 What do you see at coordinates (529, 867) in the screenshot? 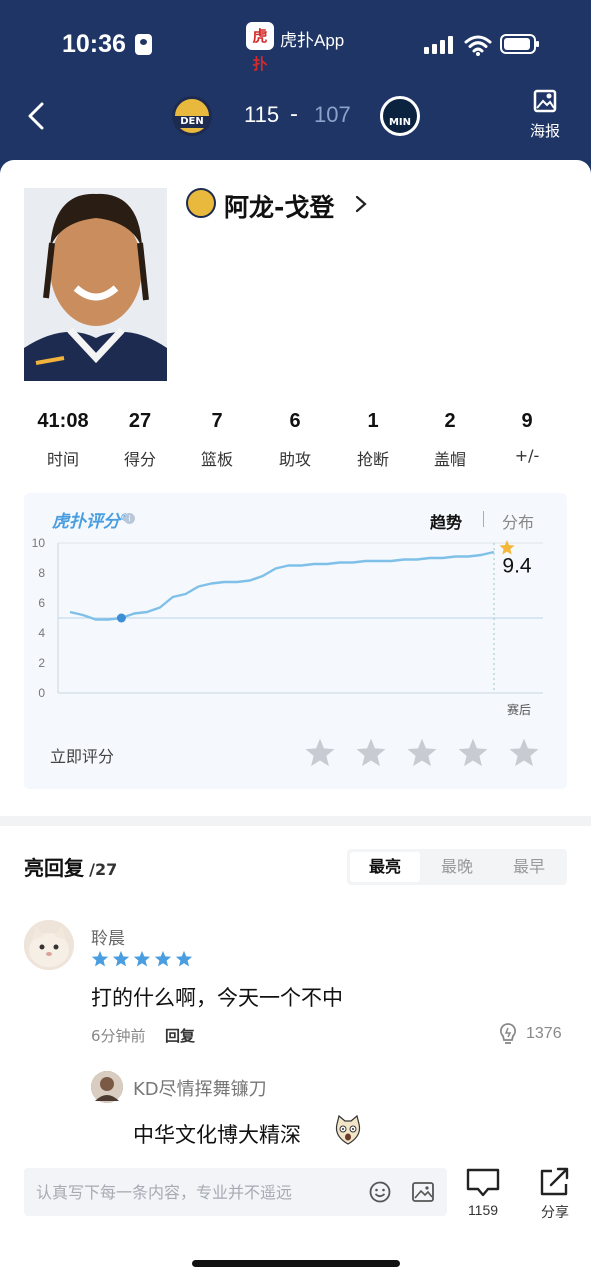
I see `sort-tab-earliest: 最早` at bounding box center [529, 867].